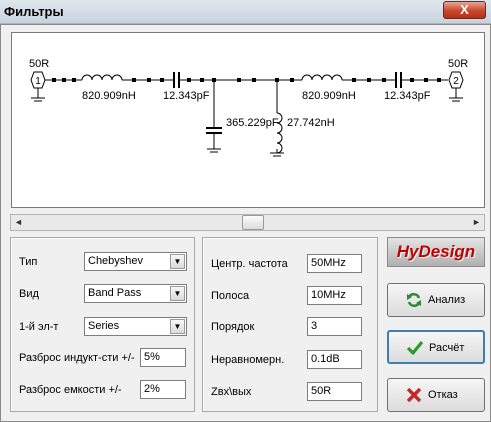 The width and height of the screenshot is (491, 422). I want to click on source-port-number: 1, so click(38, 81).